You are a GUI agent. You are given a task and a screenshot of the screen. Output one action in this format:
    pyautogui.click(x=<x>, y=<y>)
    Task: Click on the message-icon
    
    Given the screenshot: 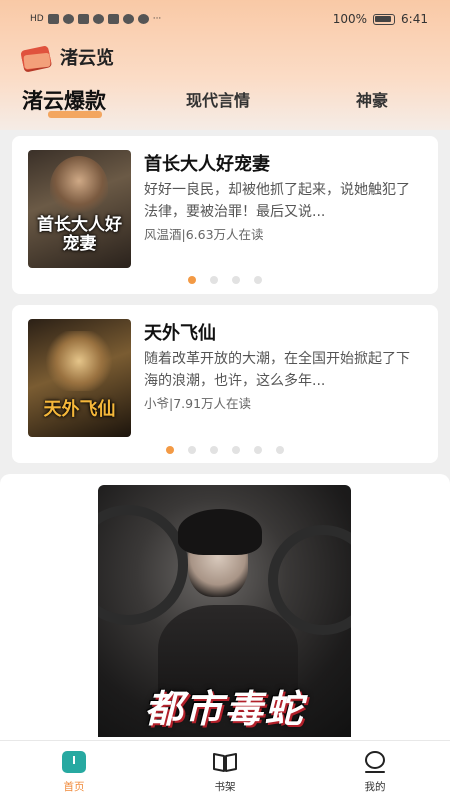 What is the action you would take?
    pyautogui.click(x=113, y=19)
    